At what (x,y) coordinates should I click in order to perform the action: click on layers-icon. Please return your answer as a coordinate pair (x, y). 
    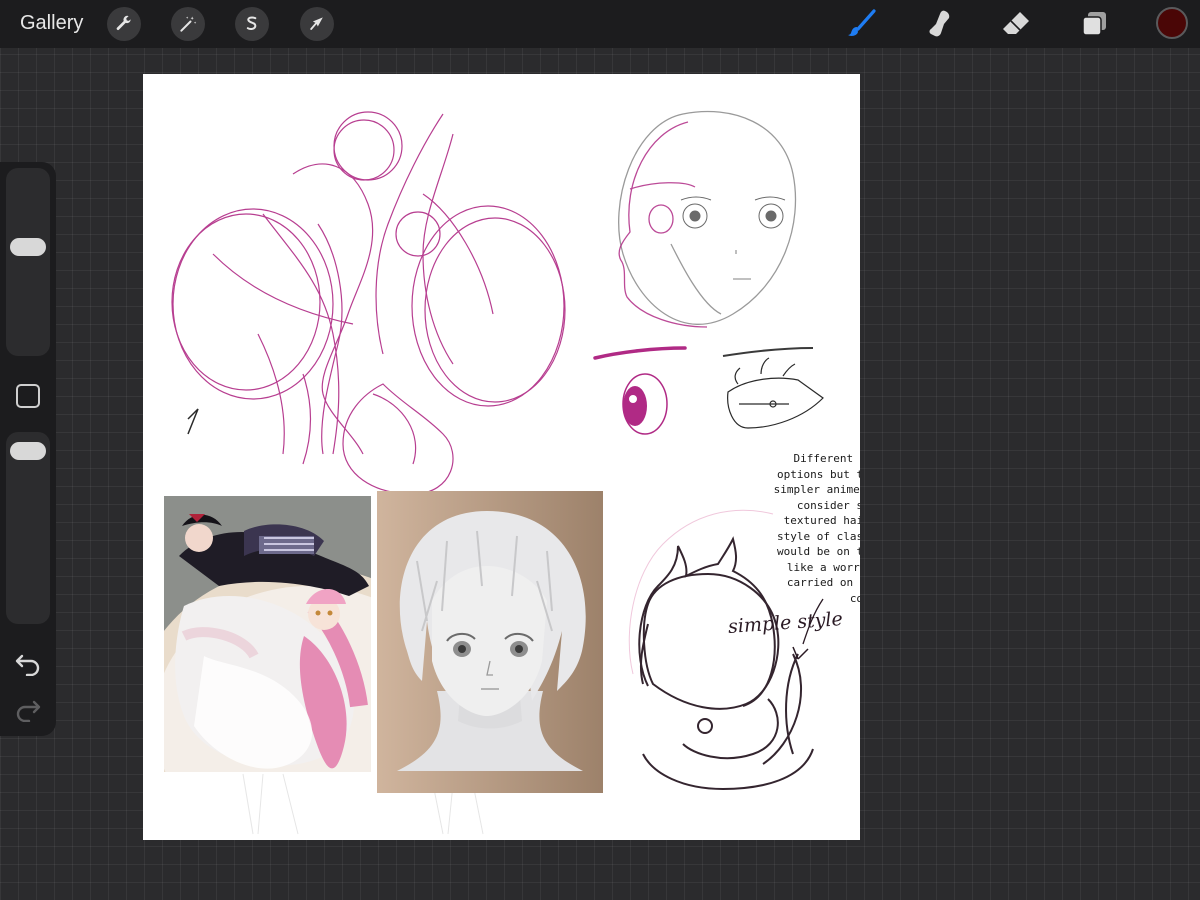
    Looking at the image, I should click on (1094, 24).